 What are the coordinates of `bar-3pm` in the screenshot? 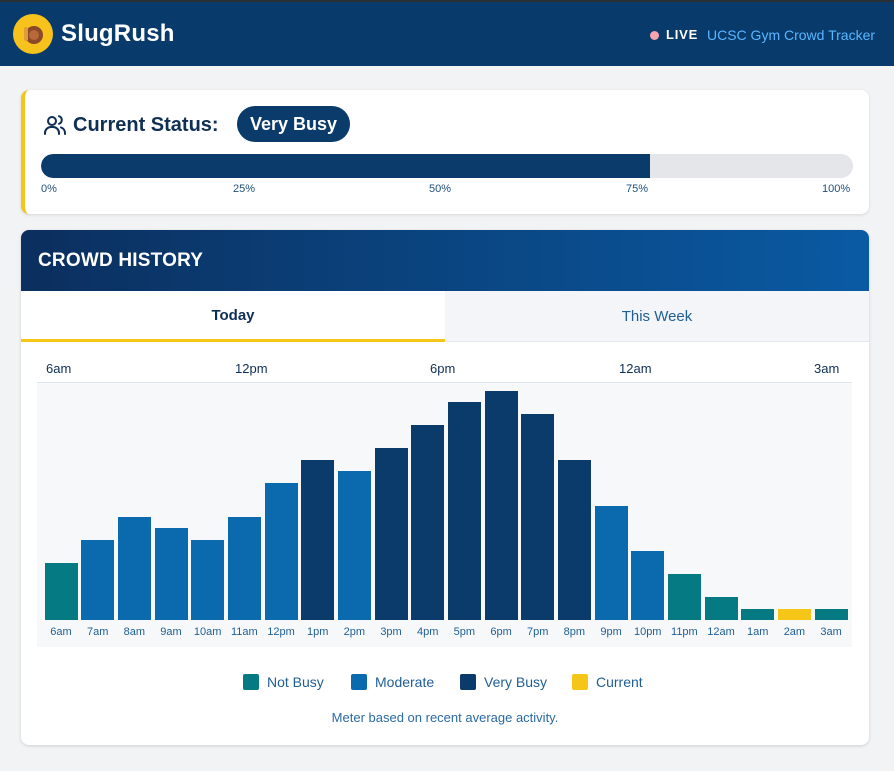 It's located at (391, 534).